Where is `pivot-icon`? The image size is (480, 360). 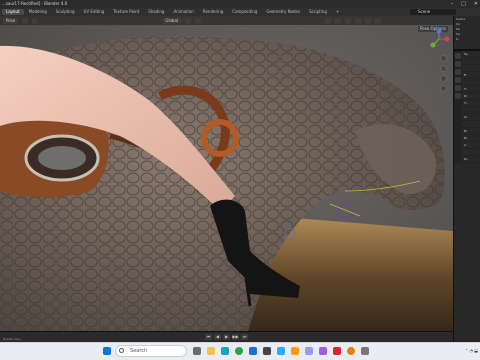 pivot-icon is located at coordinates (188, 20).